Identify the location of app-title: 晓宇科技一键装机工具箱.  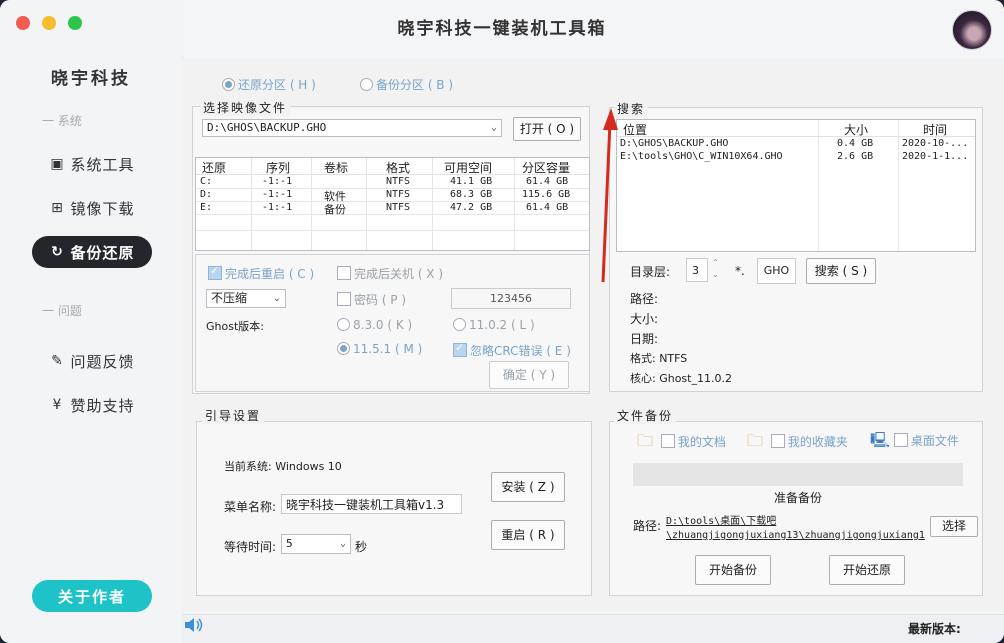
(502, 29).